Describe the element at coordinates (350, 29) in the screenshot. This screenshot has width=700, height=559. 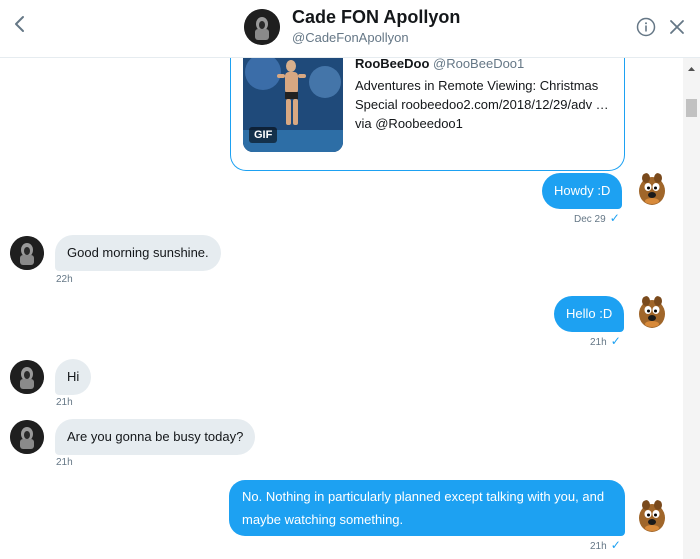
I see `conversation-header: Cade FON Apollyon @CadeFonApollyon` at that location.